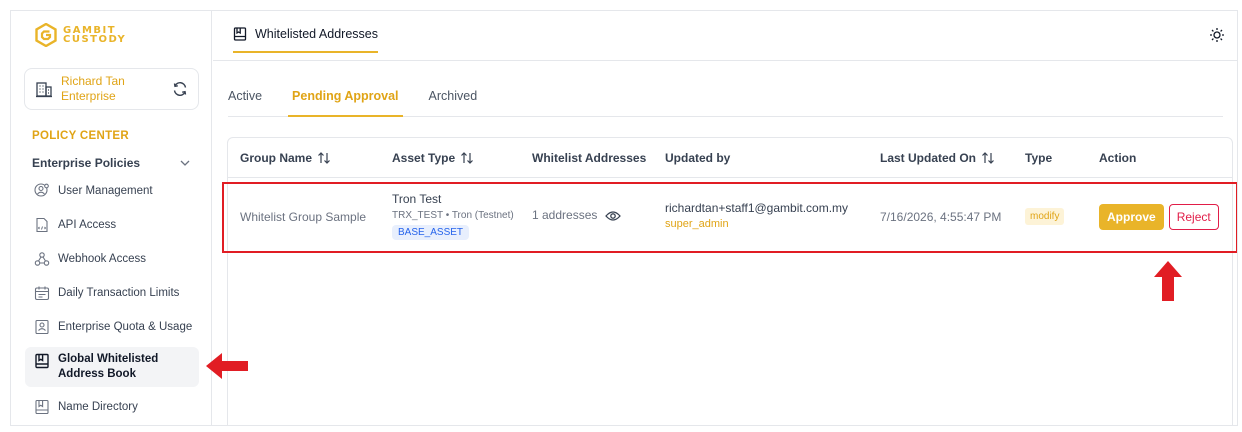 The width and height of the screenshot is (1242, 432). I want to click on sidebar-item-label: API Access, so click(87, 225).